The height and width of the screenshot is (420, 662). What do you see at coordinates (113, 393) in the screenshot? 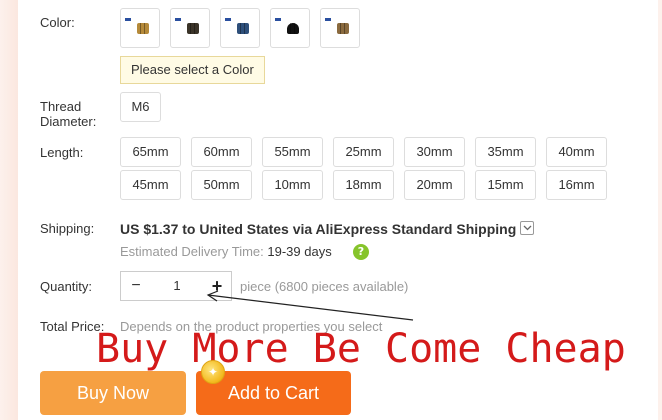
I see `buy-now-button: Buy Now` at bounding box center [113, 393].